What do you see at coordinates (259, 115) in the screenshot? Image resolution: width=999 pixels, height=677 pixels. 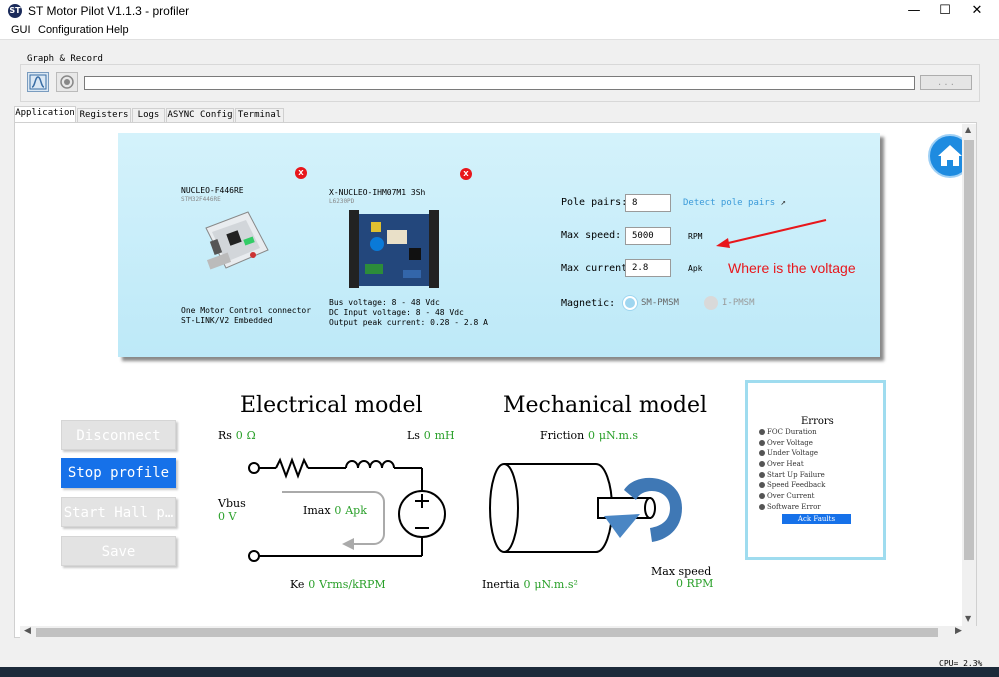 I see `tab-terminal: Terminal` at bounding box center [259, 115].